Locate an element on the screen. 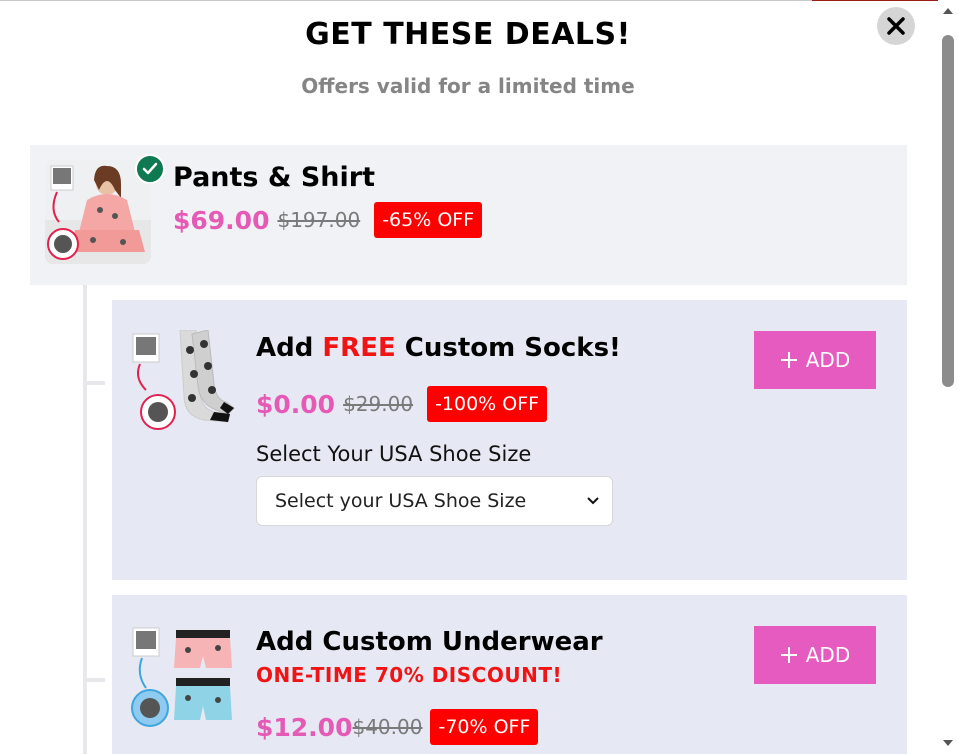 The height and width of the screenshot is (754, 958). shoe-size-label: Select Your USA Shoe Size is located at coordinates (394, 454).